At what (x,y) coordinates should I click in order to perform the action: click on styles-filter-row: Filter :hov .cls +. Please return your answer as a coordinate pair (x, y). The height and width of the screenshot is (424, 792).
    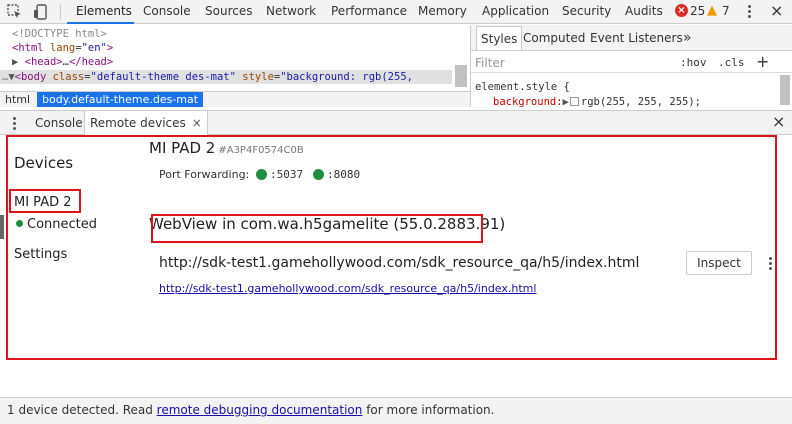
    Looking at the image, I should click on (631, 63).